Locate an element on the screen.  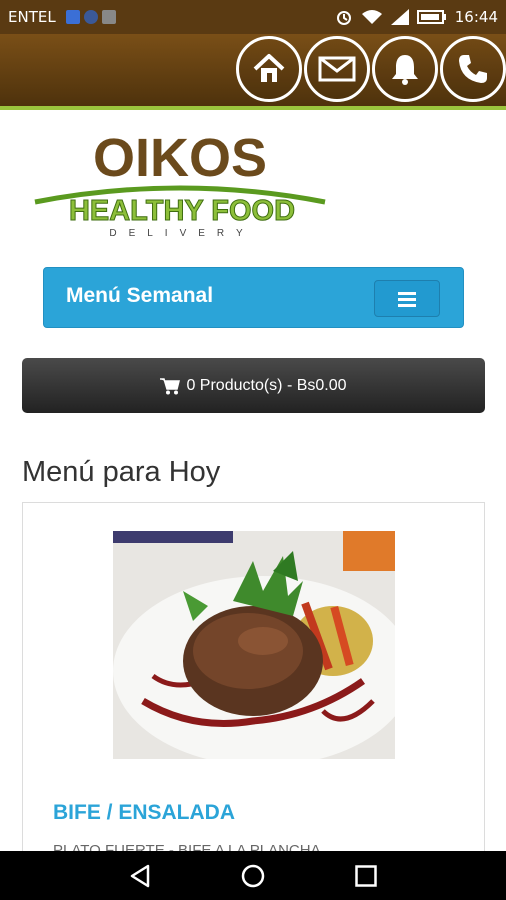
cart-button: 0 Producto(s) - Bs0.00 is located at coordinates (253, 385).